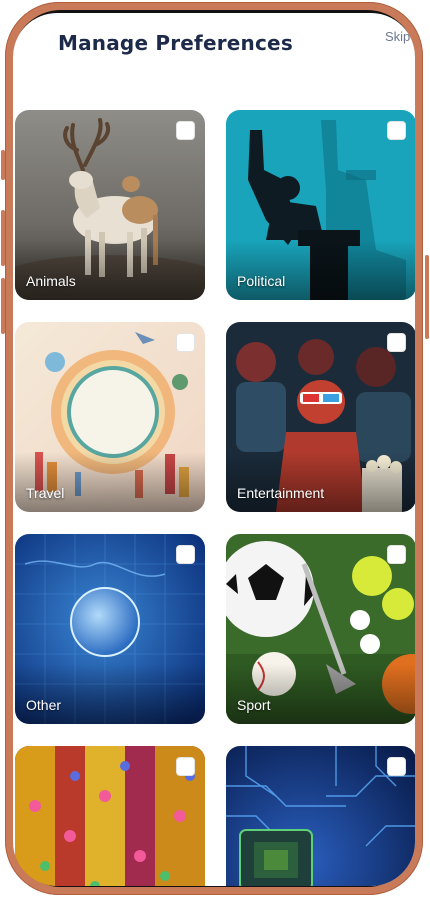 The width and height of the screenshot is (430, 898). What do you see at coordinates (320, 417) in the screenshot?
I see `category-tile-entertainment: Entertainment` at bounding box center [320, 417].